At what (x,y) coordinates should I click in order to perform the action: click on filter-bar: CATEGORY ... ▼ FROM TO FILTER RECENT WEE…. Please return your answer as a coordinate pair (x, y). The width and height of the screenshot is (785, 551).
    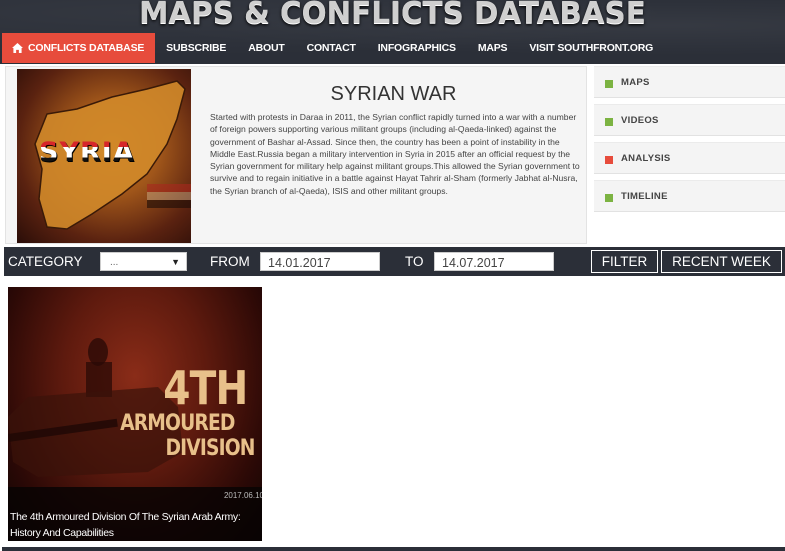
    Looking at the image, I should click on (394, 261).